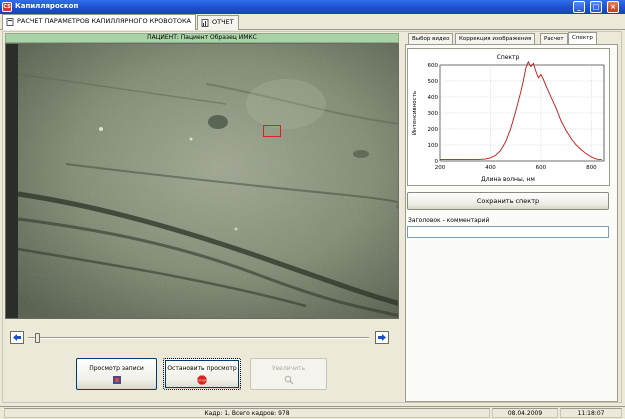  I want to click on y-tick-label: 100, so click(433, 146).